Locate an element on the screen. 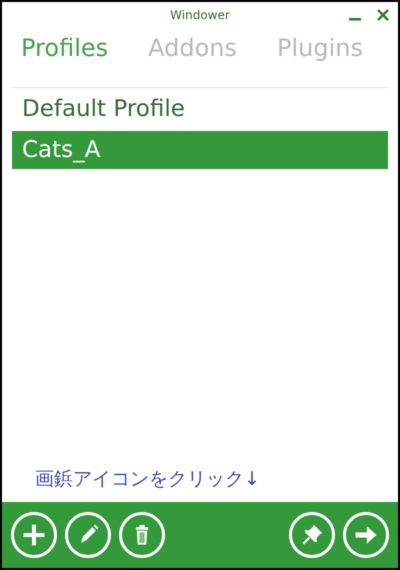 The width and height of the screenshot is (400, 570). add-button is located at coordinates (34, 535).